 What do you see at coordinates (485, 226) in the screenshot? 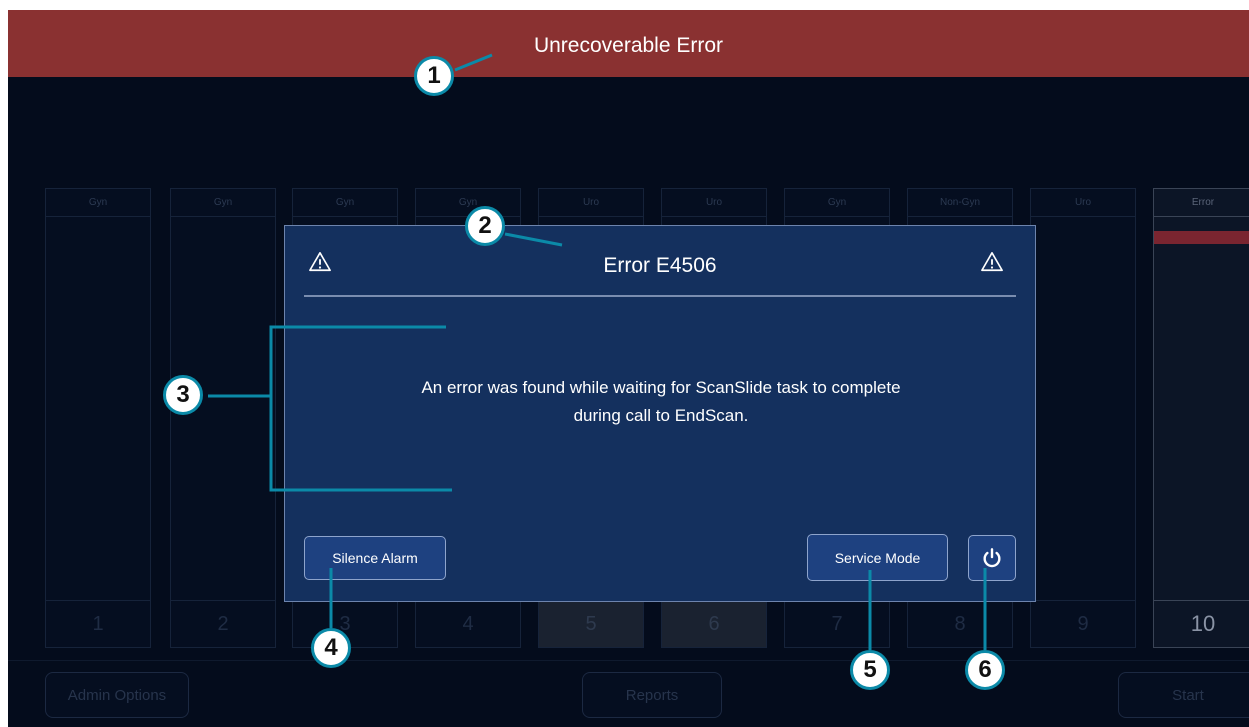
I see `callout-2: 2` at bounding box center [485, 226].